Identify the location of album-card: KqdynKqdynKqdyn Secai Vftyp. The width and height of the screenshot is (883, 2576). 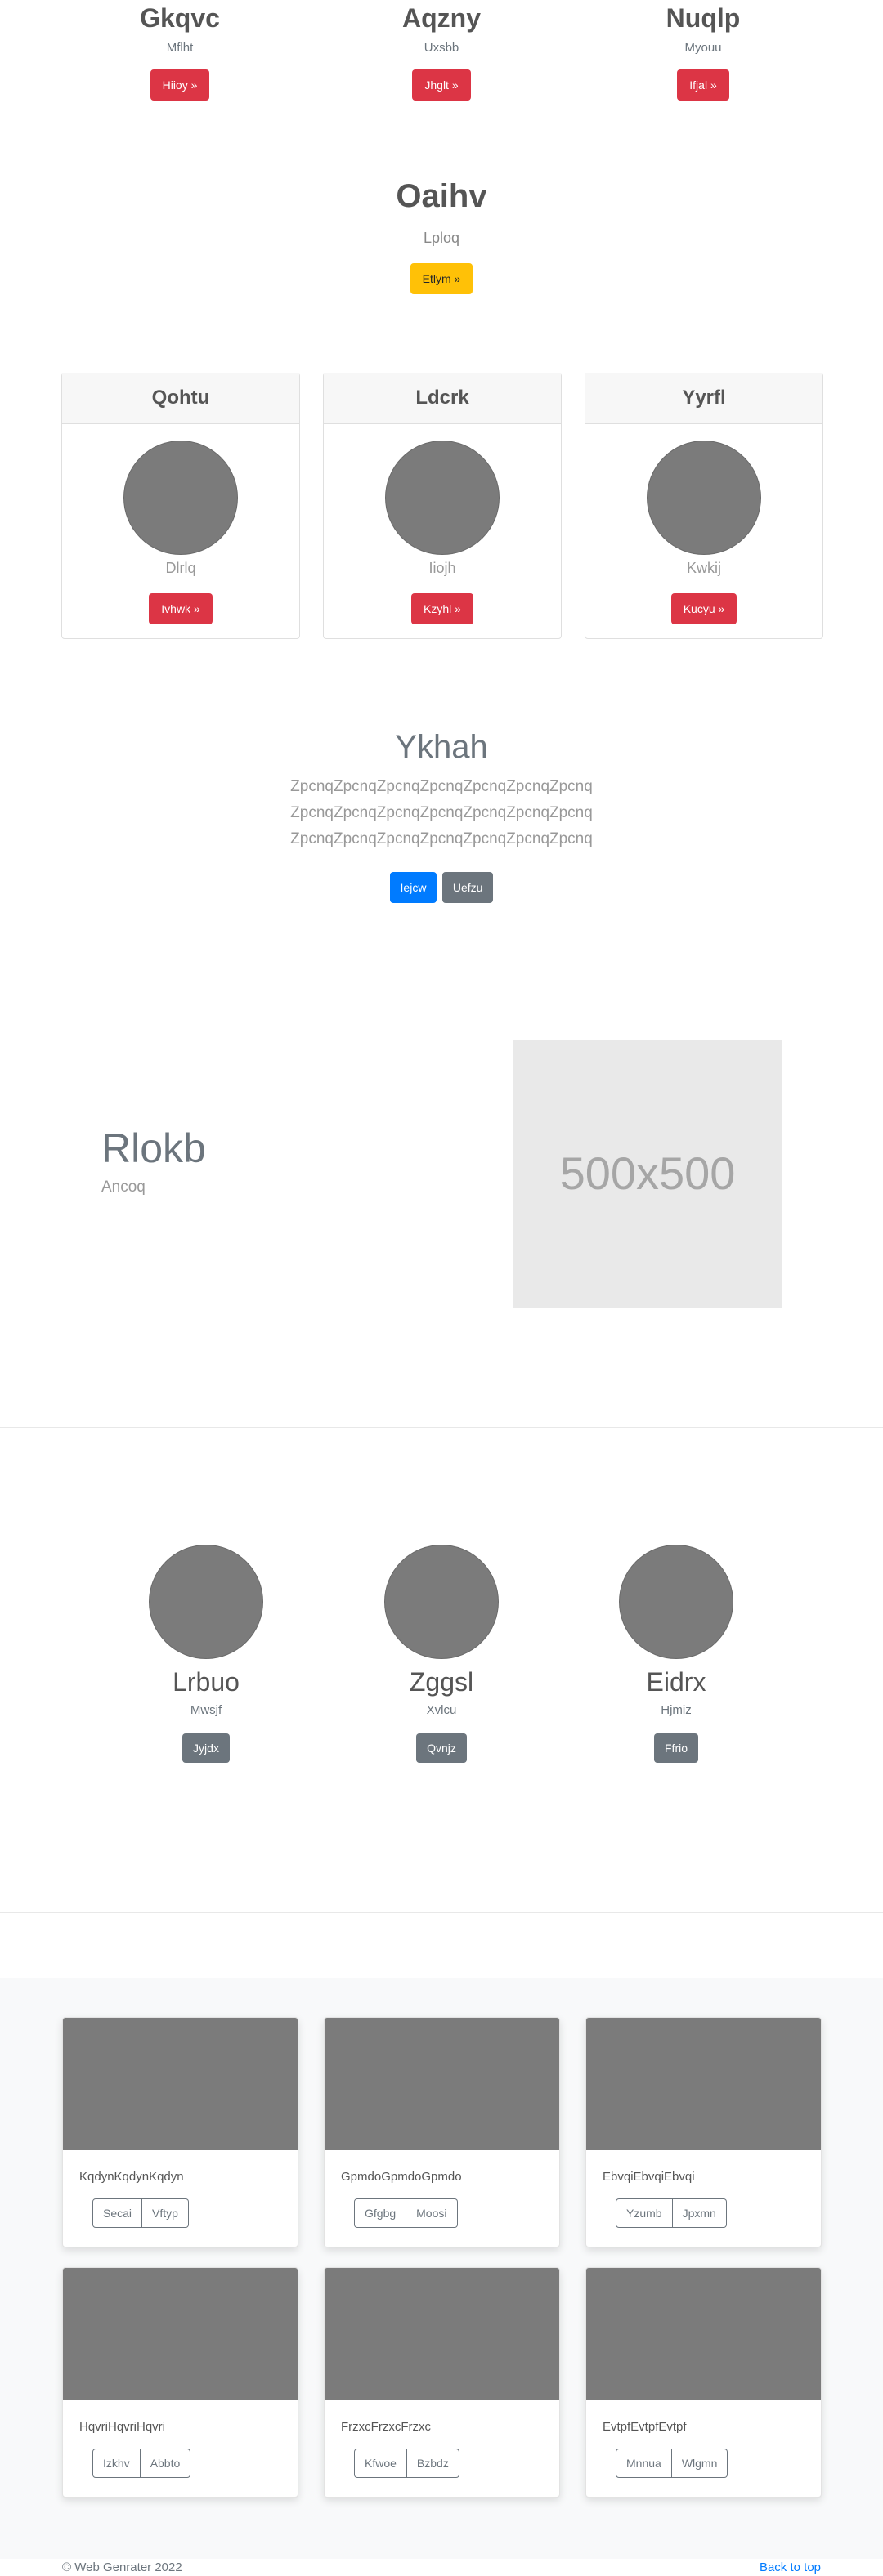
(180, 2132).